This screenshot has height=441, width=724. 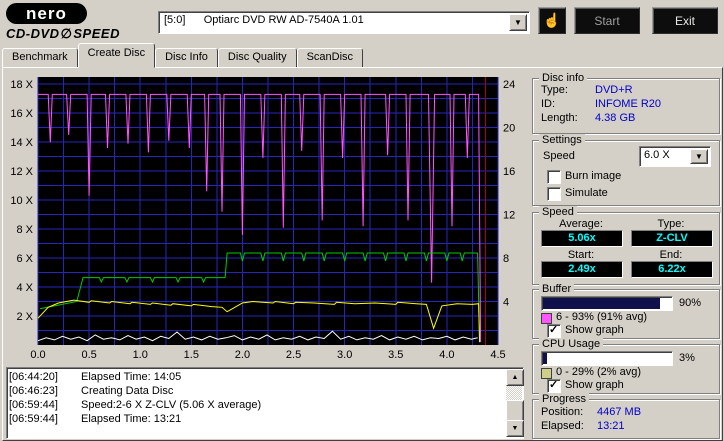 What do you see at coordinates (554, 90) in the screenshot?
I see `disc-type-label: Type:` at bounding box center [554, 90].